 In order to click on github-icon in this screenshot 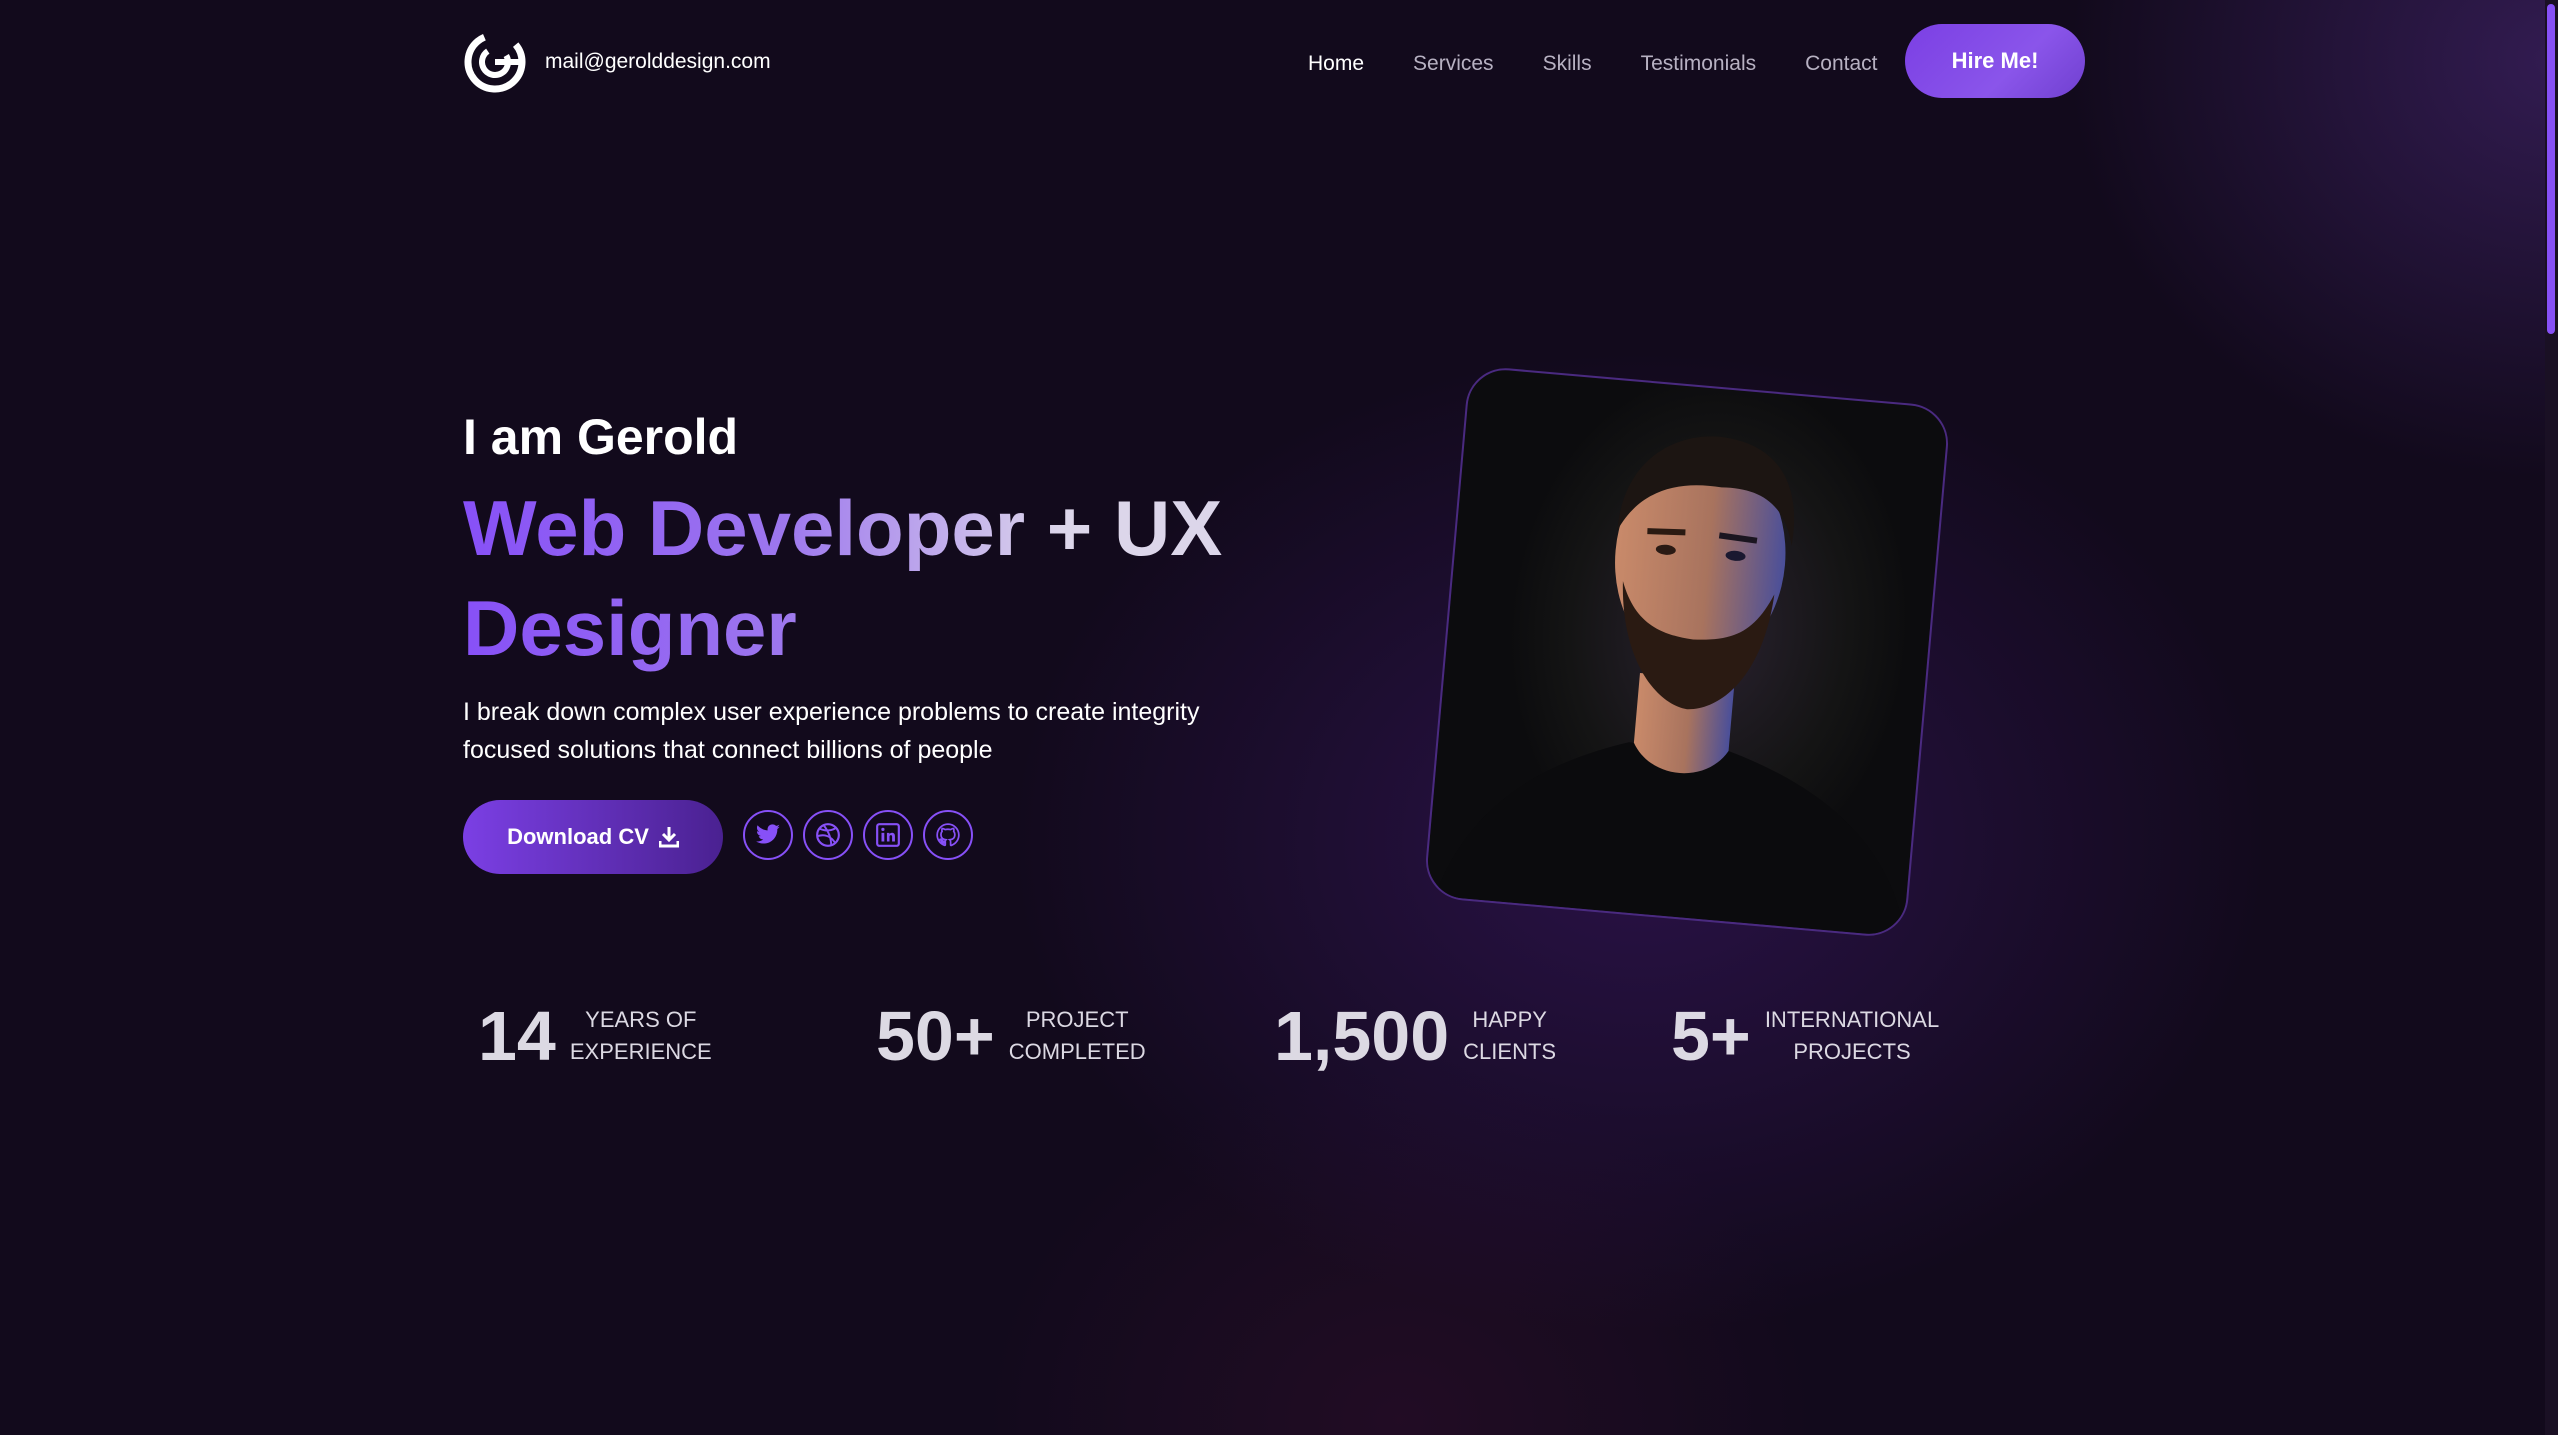, I will do `click(948, 835)`.